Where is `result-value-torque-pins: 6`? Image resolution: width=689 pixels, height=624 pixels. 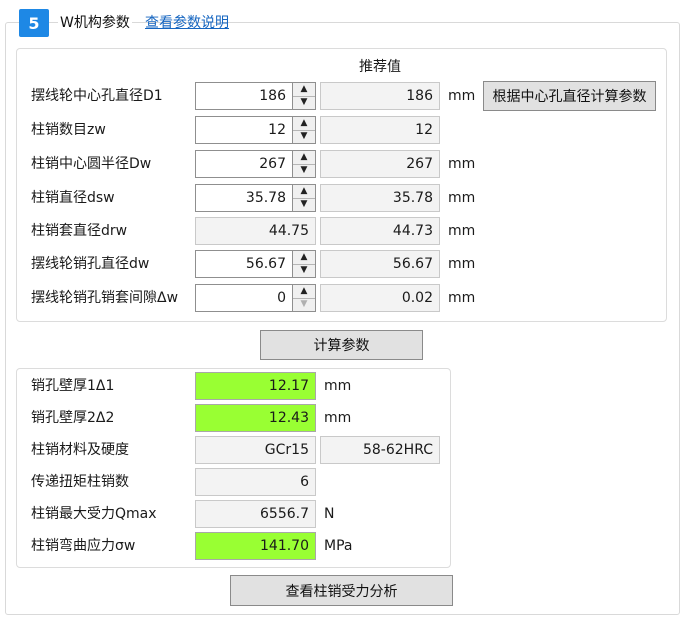 result-value-torque-pins: 6 is located at coordinates (255, 482).